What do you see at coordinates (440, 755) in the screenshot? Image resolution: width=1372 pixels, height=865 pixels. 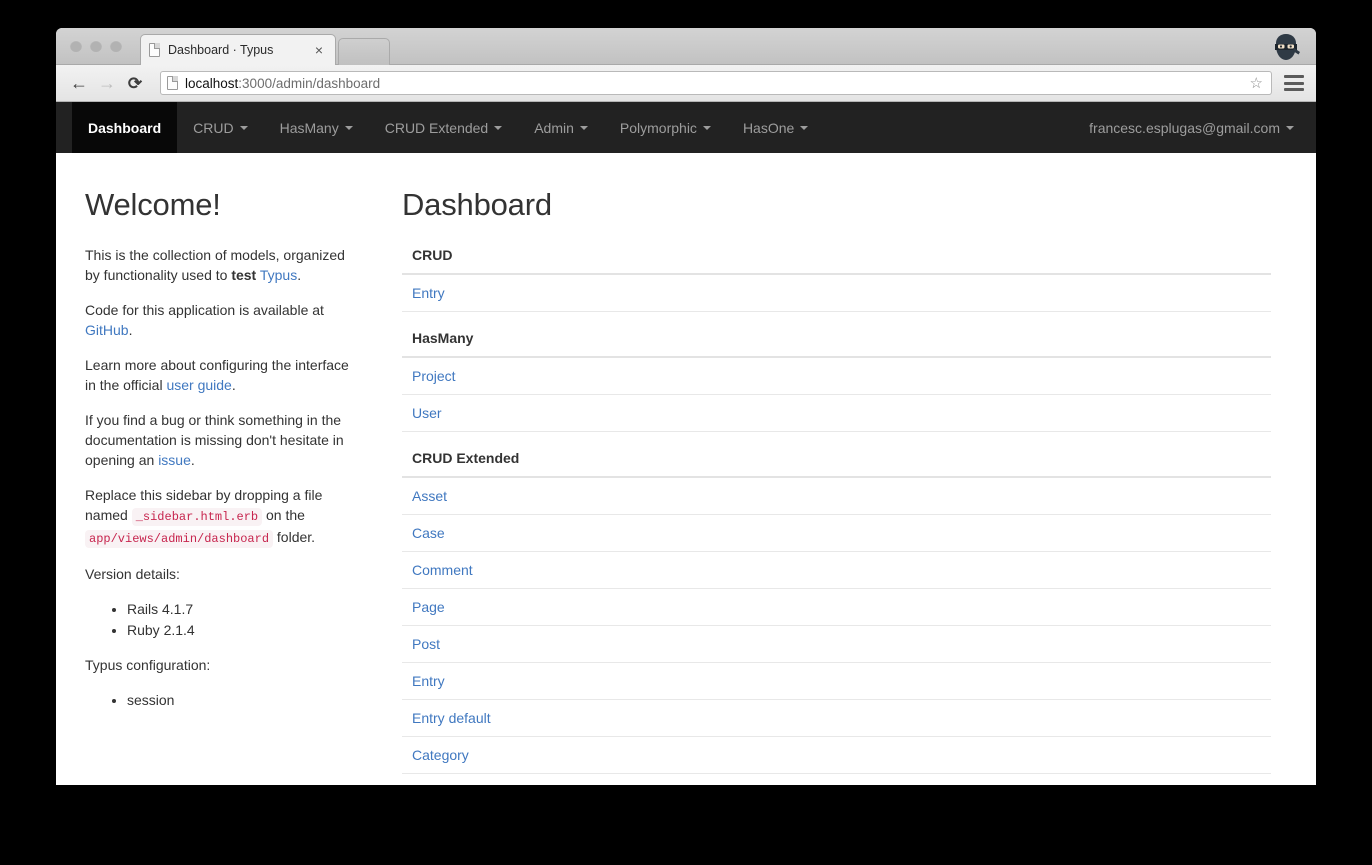 I see `model-link: Category` at bounding box center [440, 755].